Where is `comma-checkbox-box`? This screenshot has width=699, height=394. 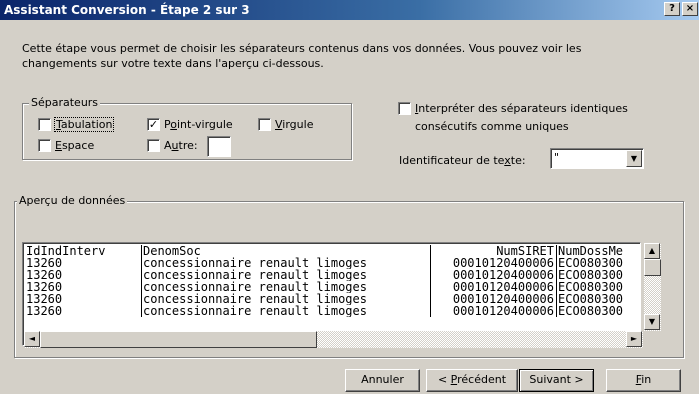
comma-checkbox-box is located at coordinates (264, 124).